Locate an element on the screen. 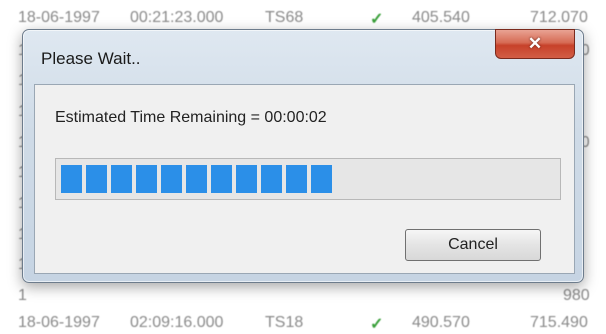  close-button: ✕ is located at coordinates (535, 44).